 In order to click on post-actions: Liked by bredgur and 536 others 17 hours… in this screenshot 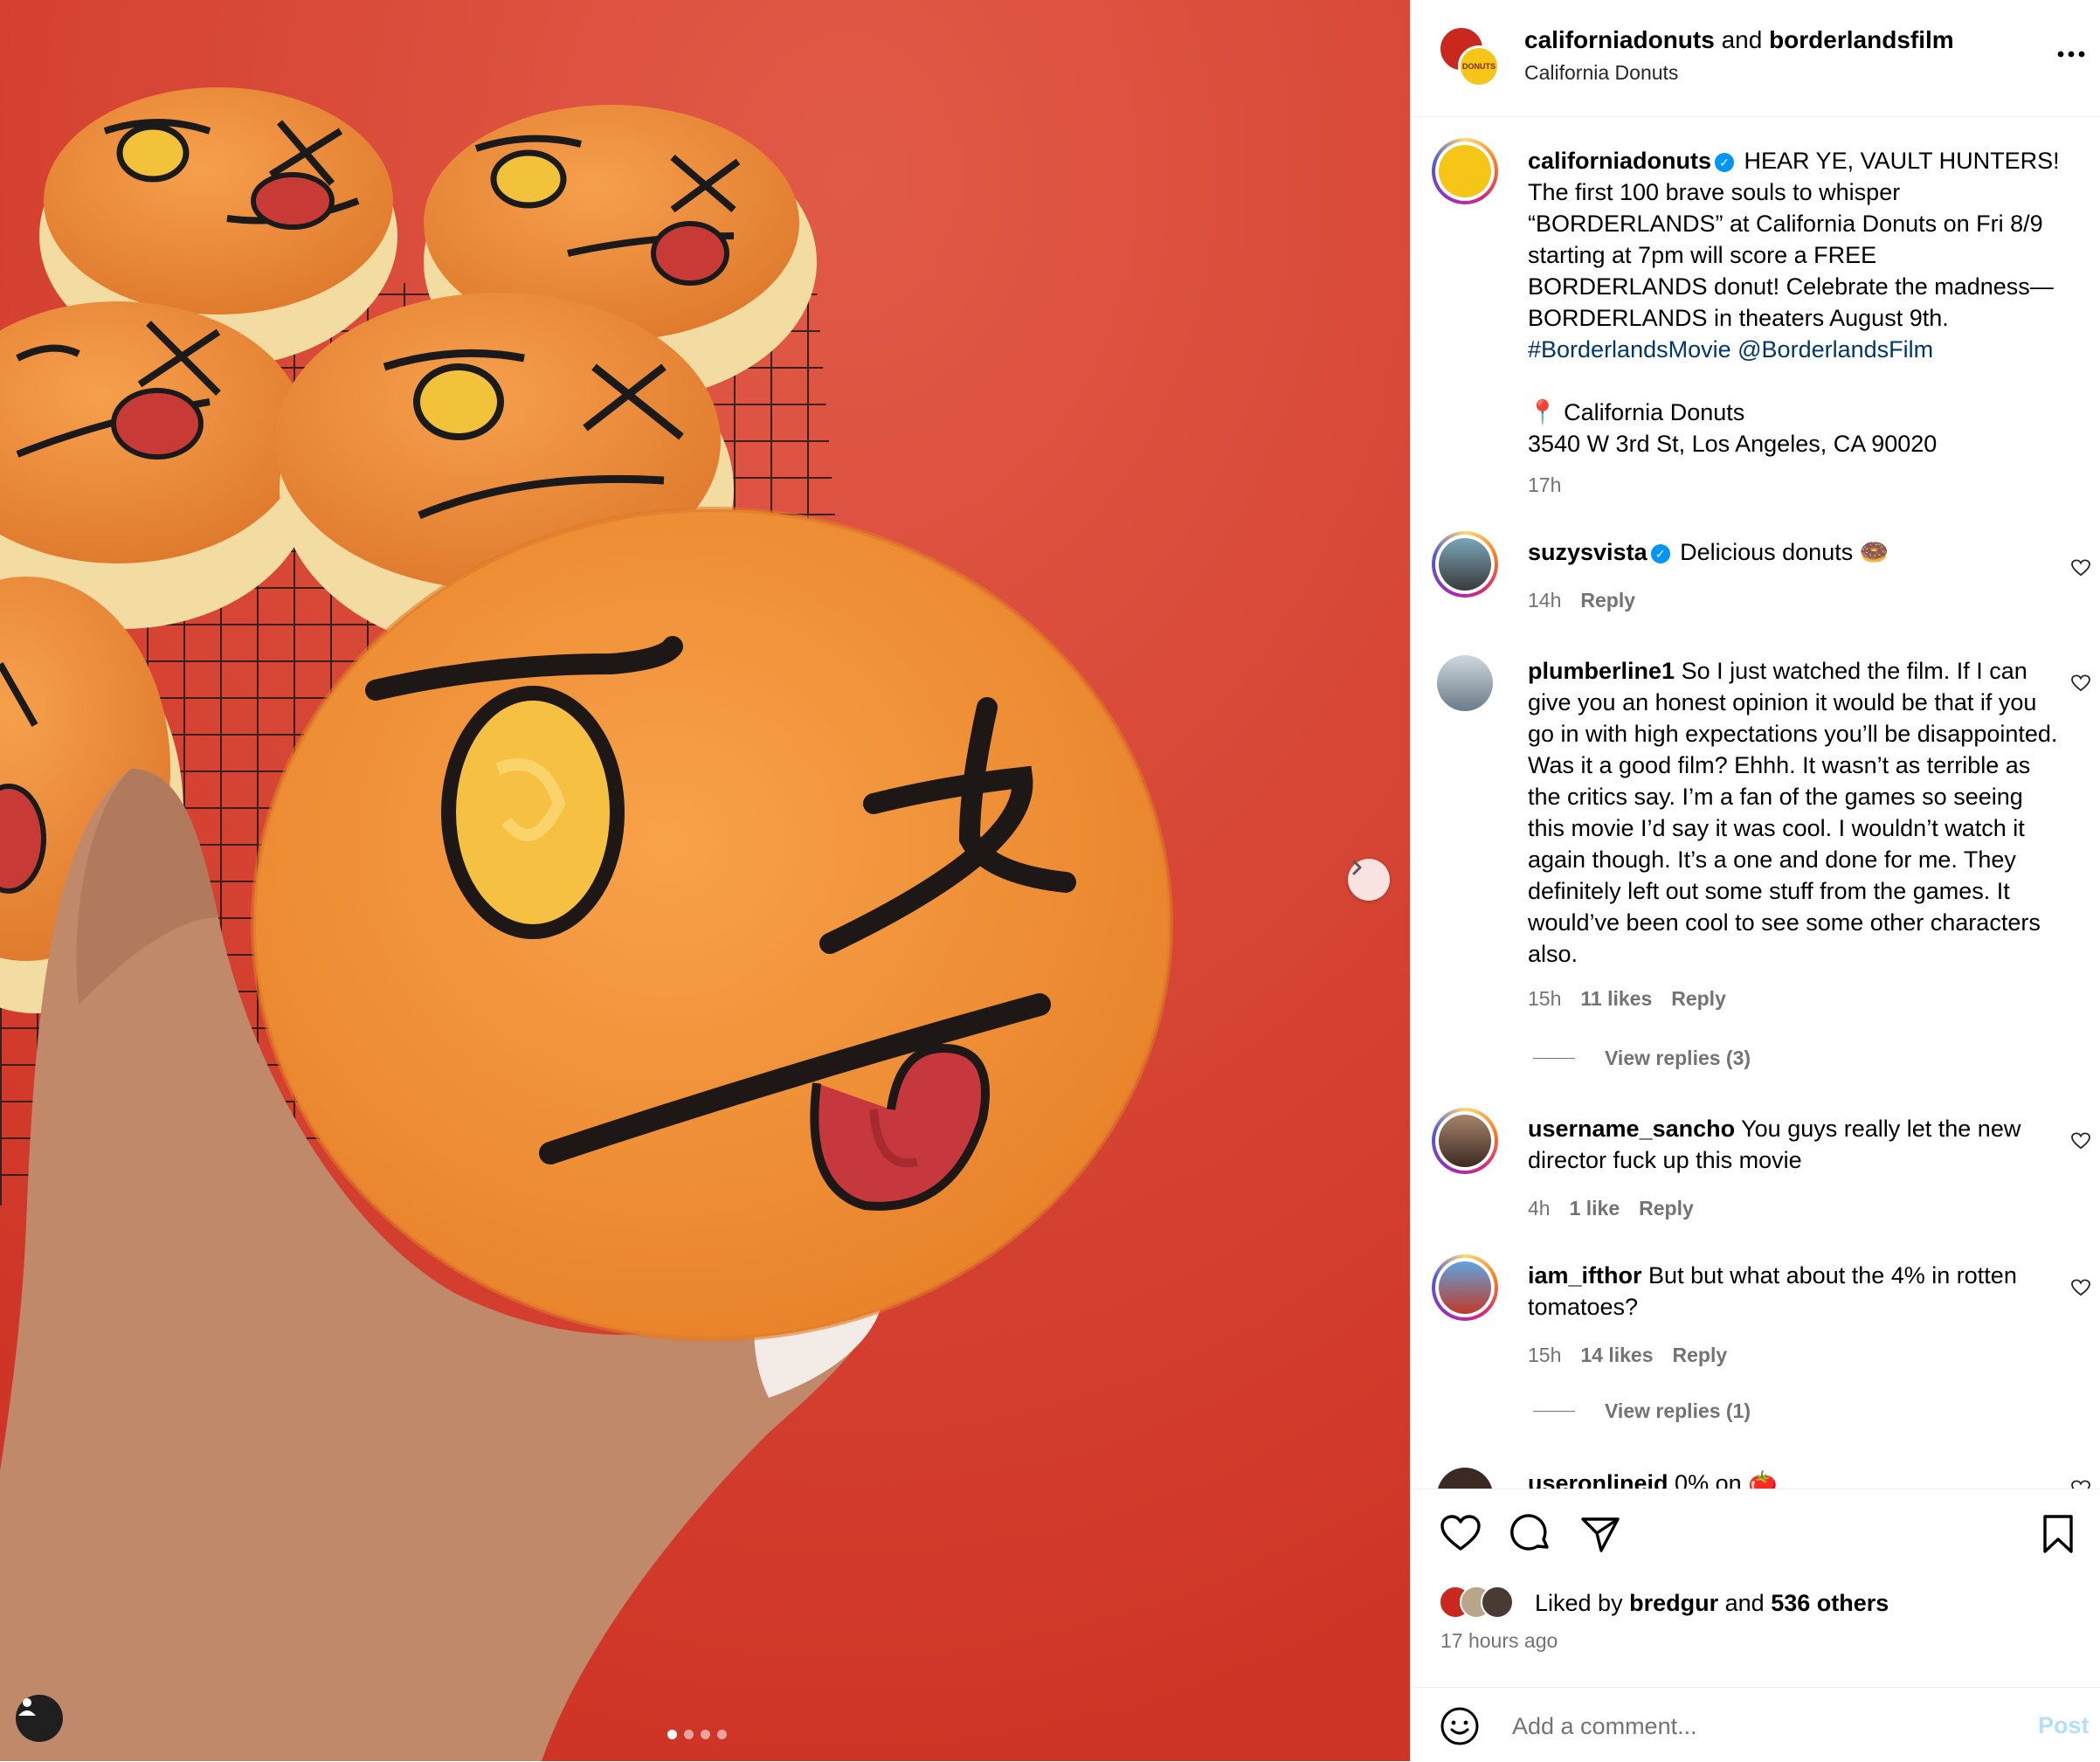, I will do `click(1756, 1625)`.